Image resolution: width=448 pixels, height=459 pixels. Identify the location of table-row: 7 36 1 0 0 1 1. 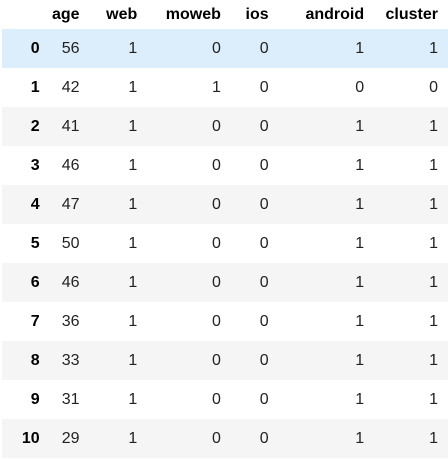
(225, 321).